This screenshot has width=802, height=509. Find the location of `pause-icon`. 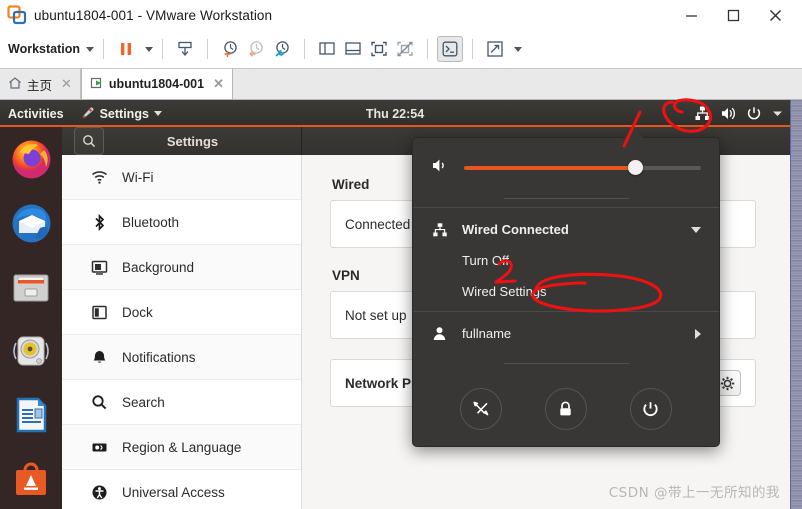

pause-icon is located at coordinates (126, 49).